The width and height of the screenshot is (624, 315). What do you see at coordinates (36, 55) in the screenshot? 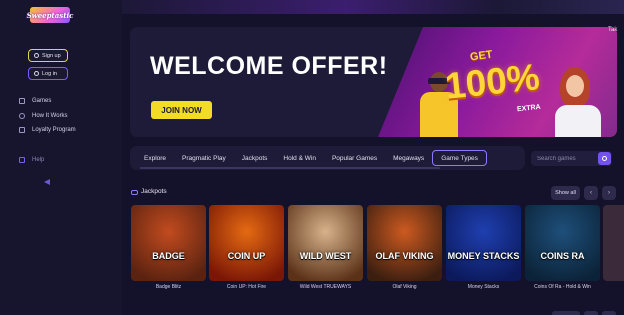
I see `user-plus-icon` at bounding box center [36, 55].